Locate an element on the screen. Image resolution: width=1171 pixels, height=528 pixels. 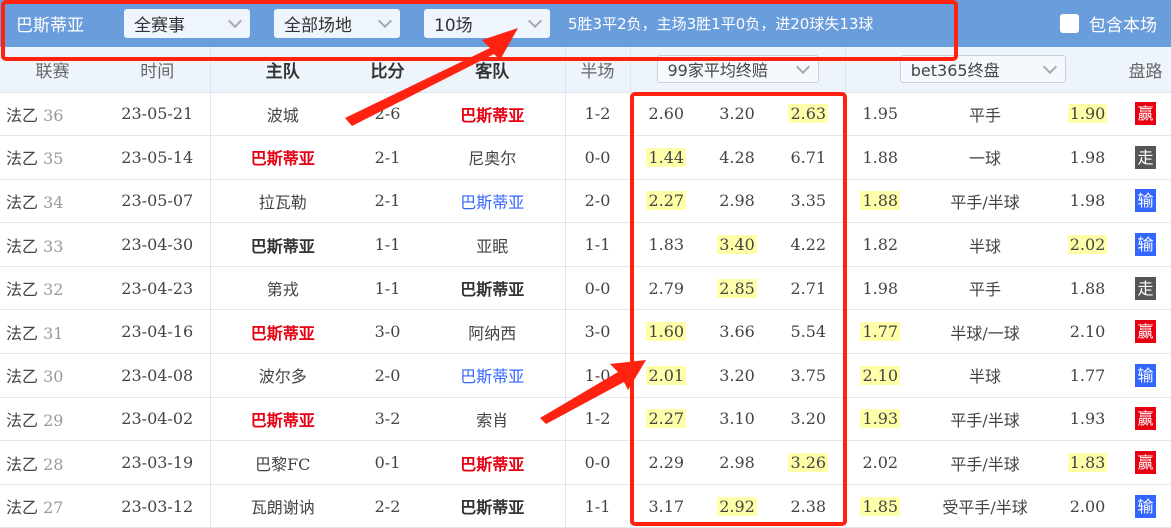
odds-company-select: 99家平均终赔 is located at coordinates (737, 69).